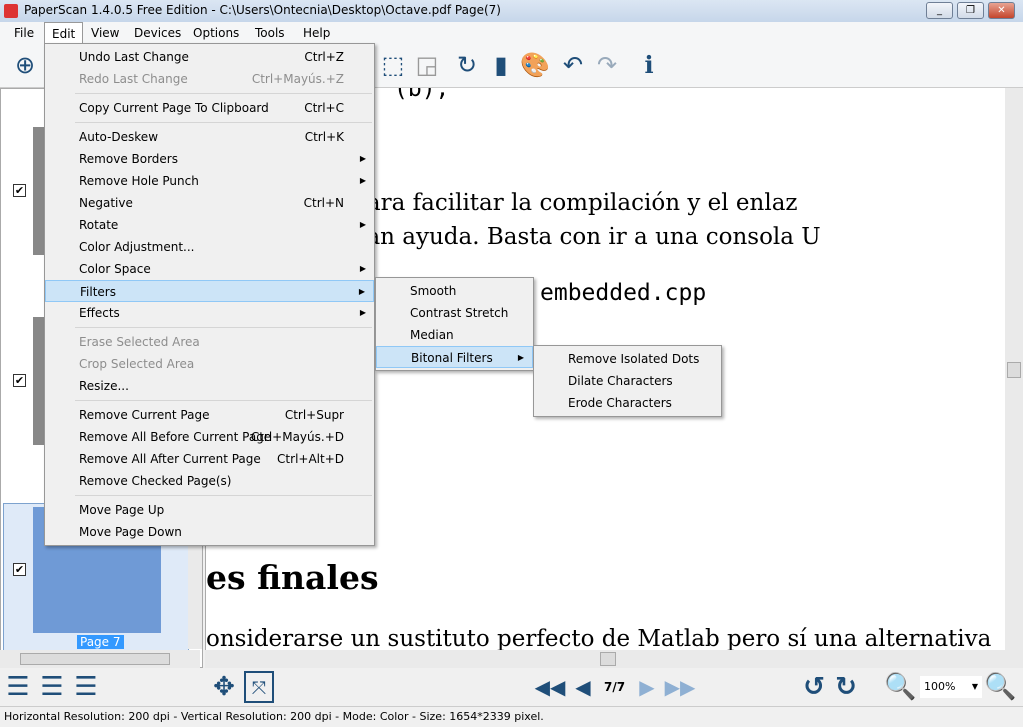 The height and width of the screenshot is (727, 1023). I want to click on zoom-out-icon: 🔍, so click(900, 687).